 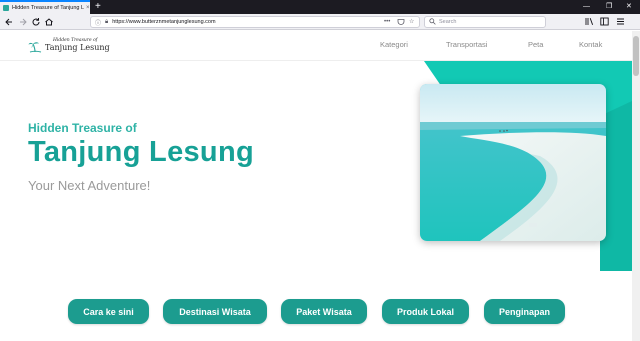 I want to click on maximize-button: ❐, so click(x=609, y=7).